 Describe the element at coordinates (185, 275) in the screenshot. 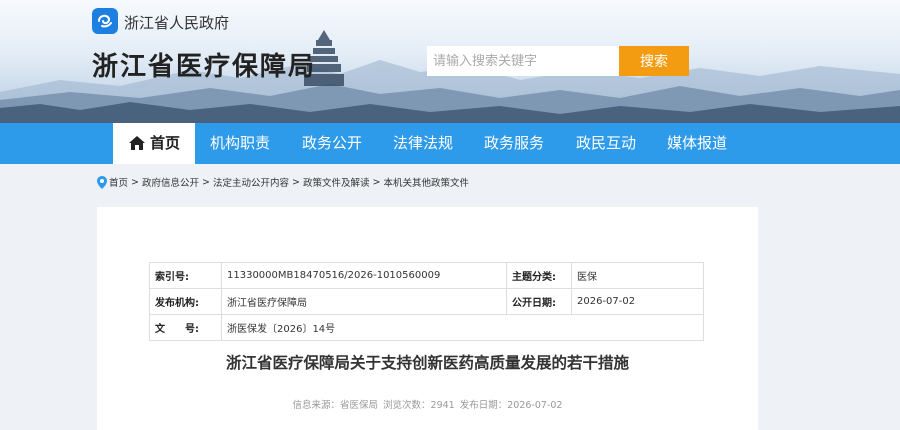

I see `index-no-label: 索引号:` at that location.